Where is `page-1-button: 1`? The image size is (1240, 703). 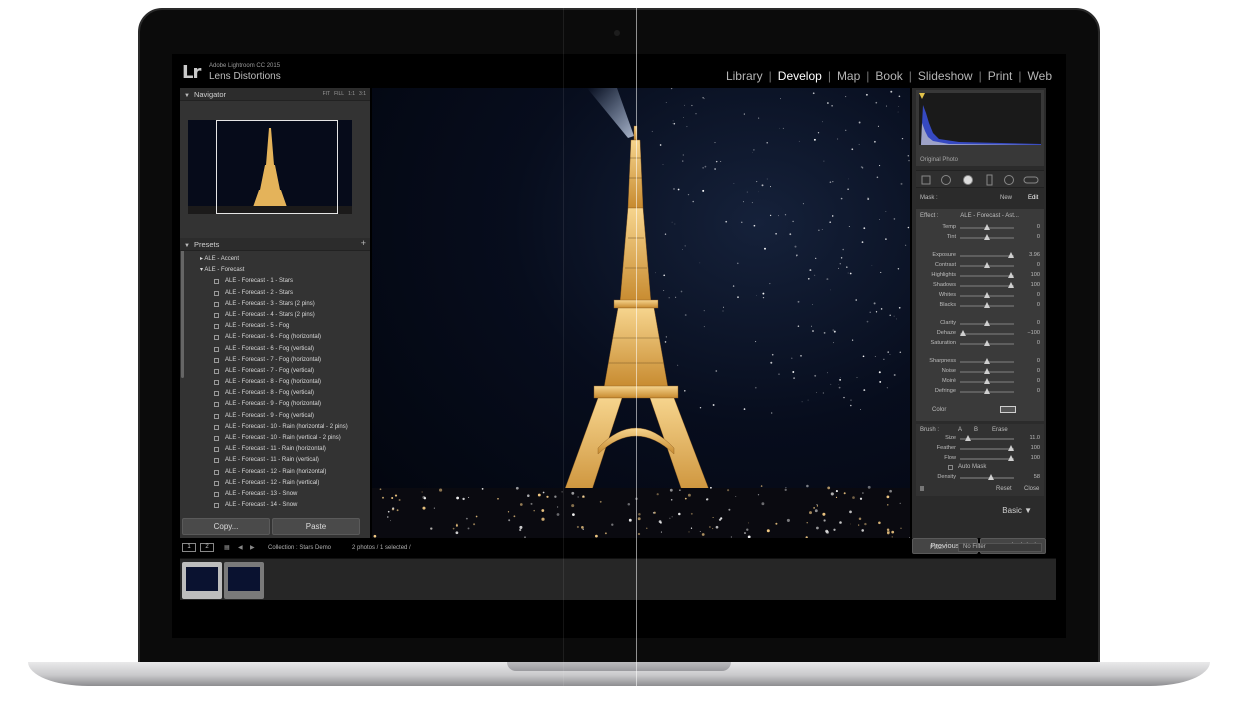 page-1-button: 1 is located at coordinates (189, 547).